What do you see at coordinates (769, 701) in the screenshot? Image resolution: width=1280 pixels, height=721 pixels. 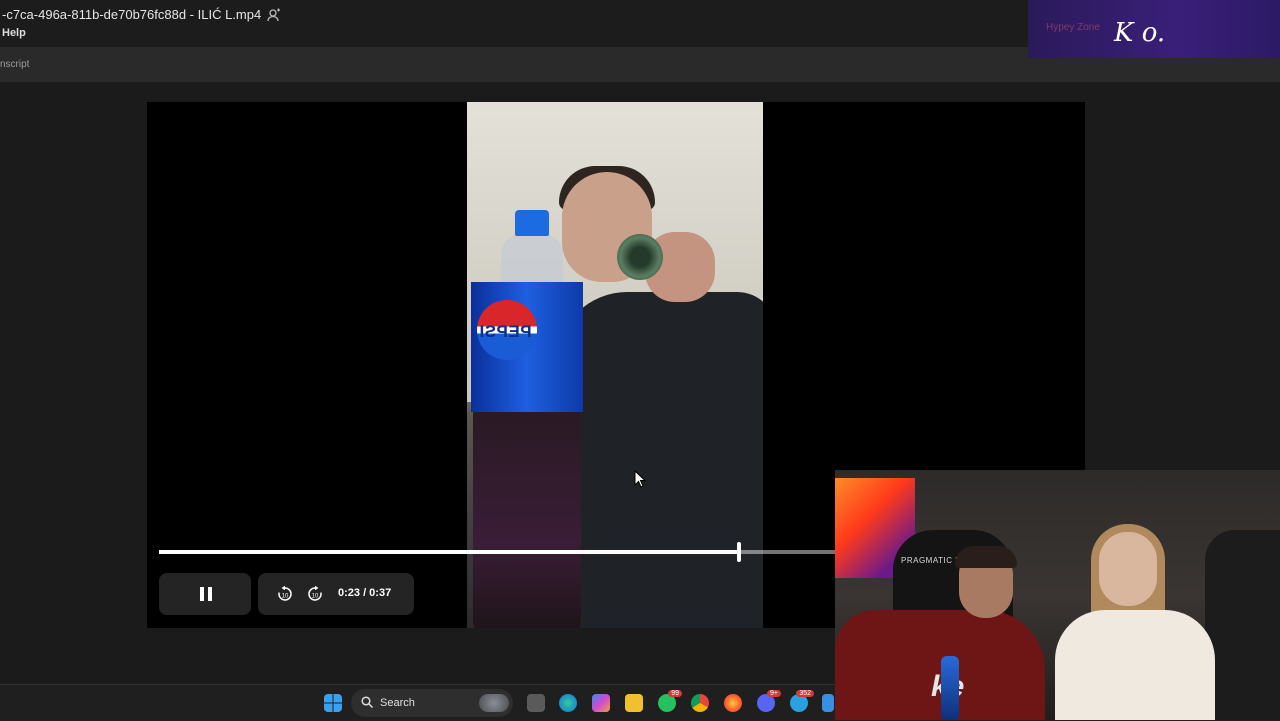 I see `discord-icon: 9+` at bounding box center [769, 701].